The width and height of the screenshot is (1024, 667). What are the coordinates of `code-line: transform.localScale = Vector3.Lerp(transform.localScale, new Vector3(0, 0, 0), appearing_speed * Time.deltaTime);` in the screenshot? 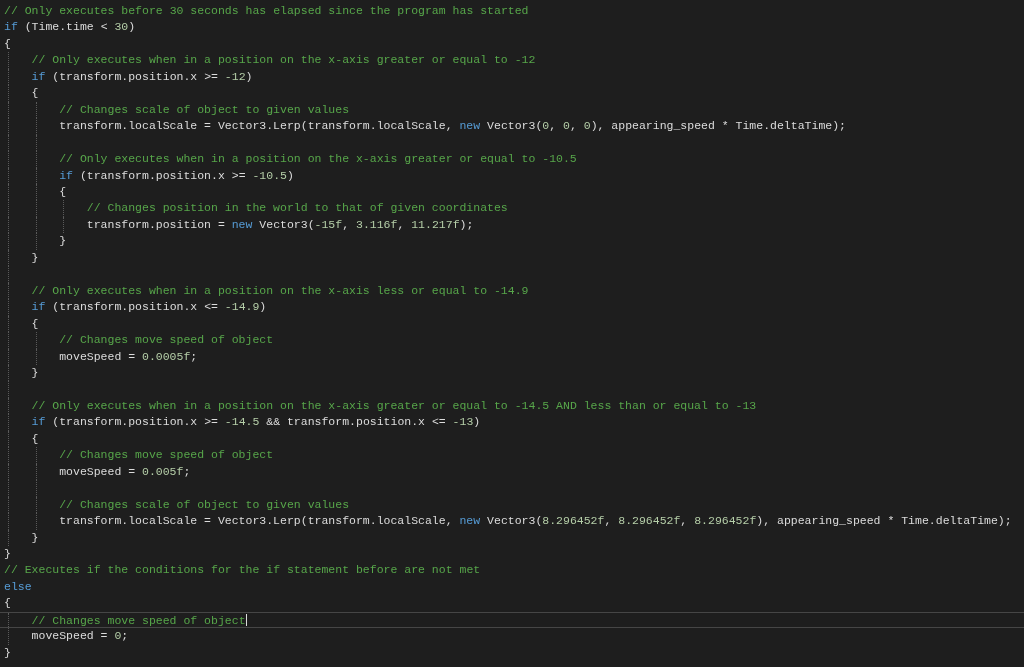 It's located at (452, 126).